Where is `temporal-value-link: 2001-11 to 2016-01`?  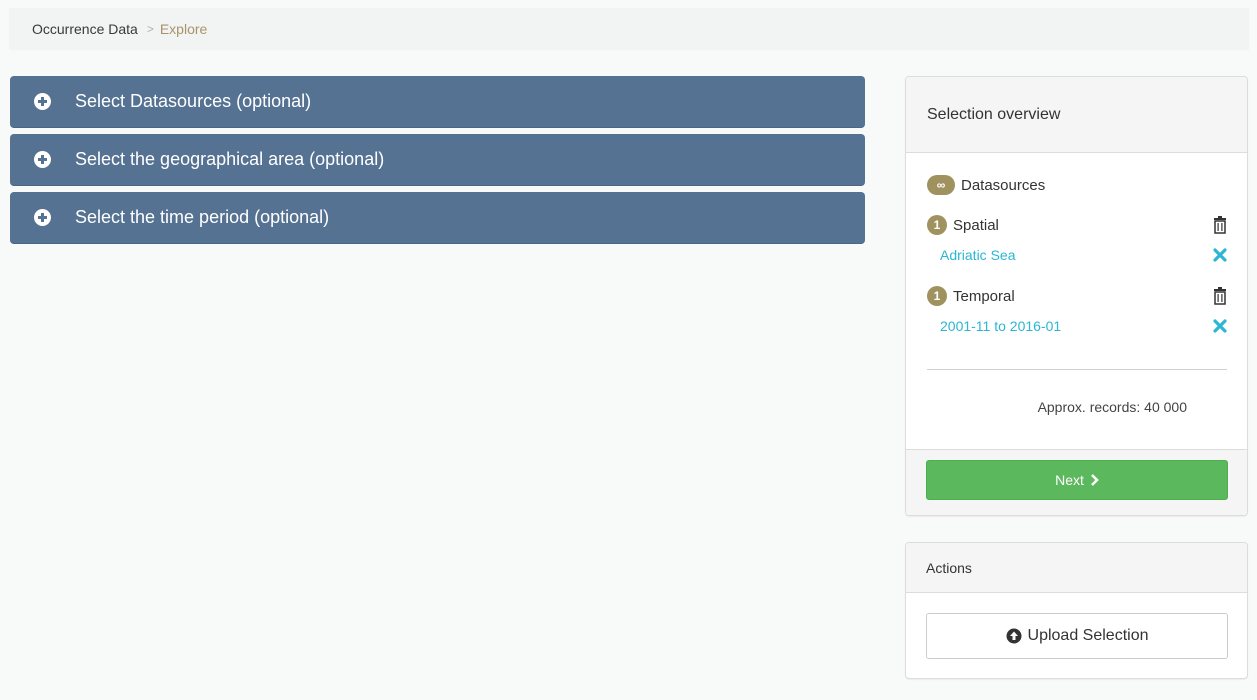
temporal-value-link: 2001-11 to 2016-01 is located at coordinates (1000, 326).